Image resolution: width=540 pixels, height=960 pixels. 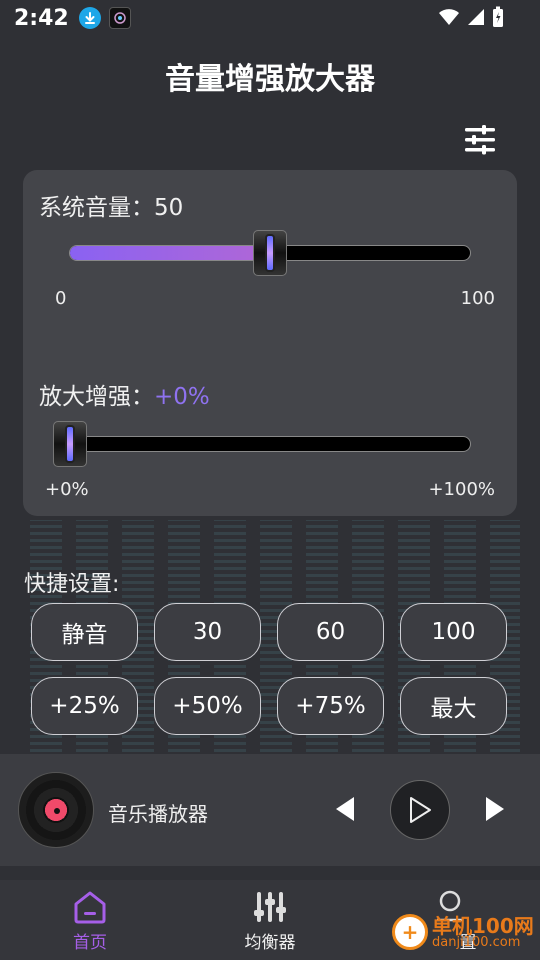 I want to click on sliders-icon, so click(x=480, y=140).